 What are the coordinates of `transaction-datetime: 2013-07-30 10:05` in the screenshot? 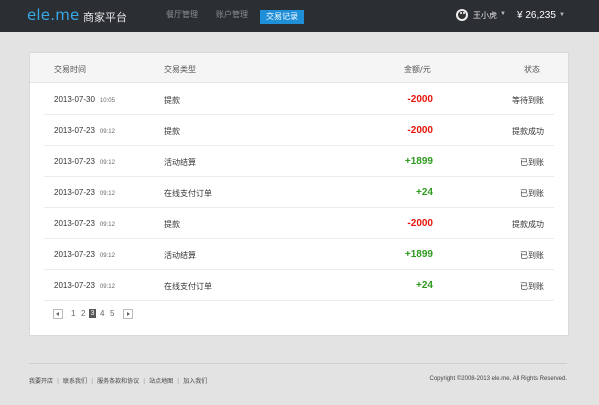 It's located at (84, 99).